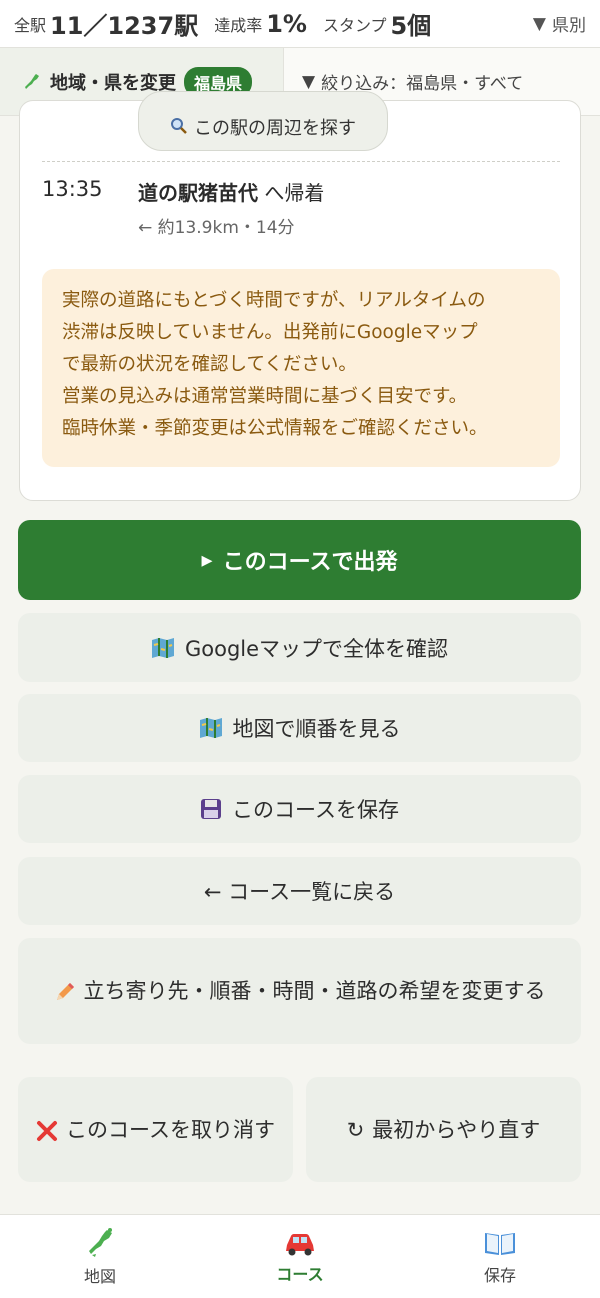  Describe the element at coordinates (354, 25) in the screenshot. I see `stamp-label: スタンプ` at that location.